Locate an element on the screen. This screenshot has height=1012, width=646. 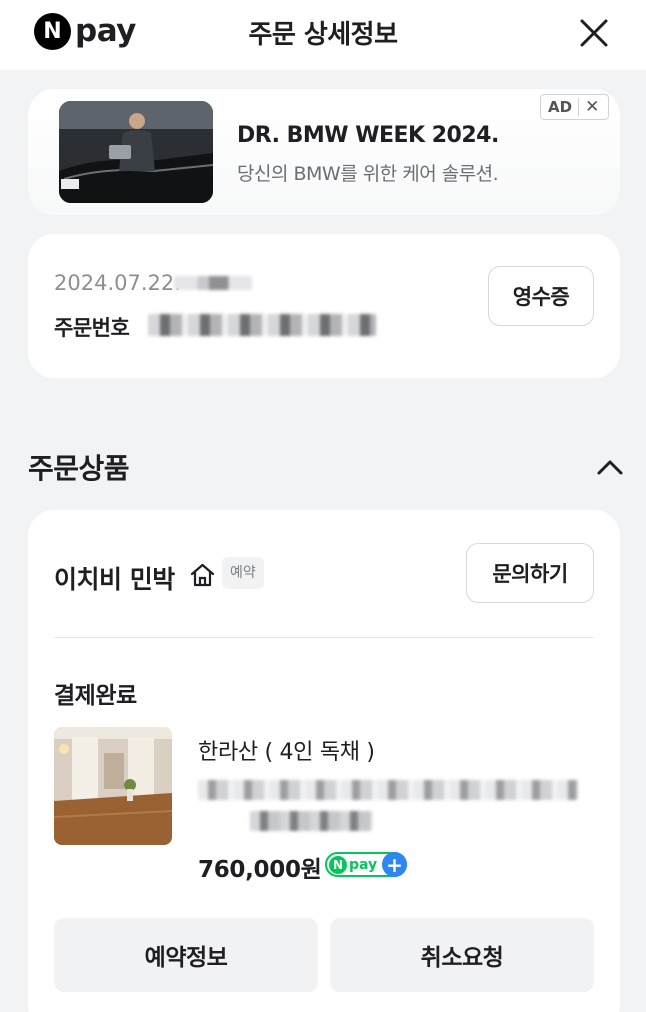
ad-image is located at coordinates (136, 152).